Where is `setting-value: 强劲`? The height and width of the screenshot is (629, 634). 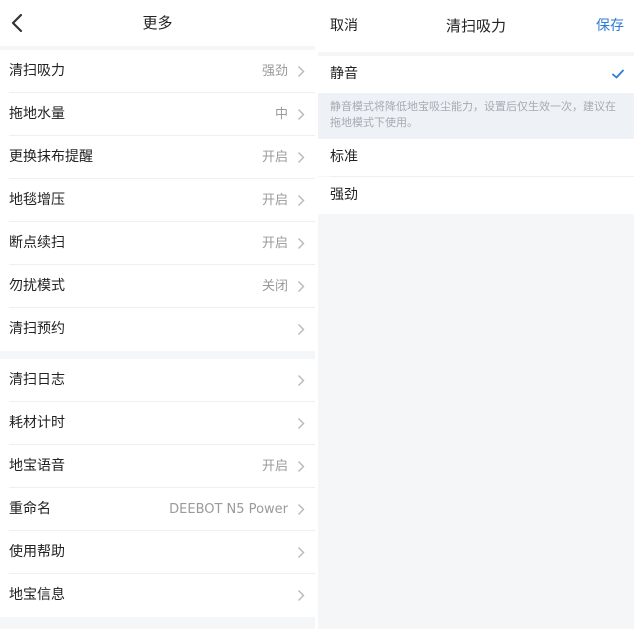
setting-value: 强劲 is located at coordinates (274, 71).